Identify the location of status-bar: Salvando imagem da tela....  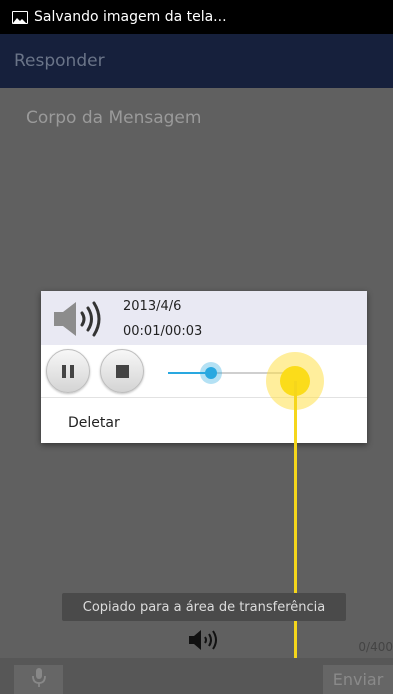
(196, 17).